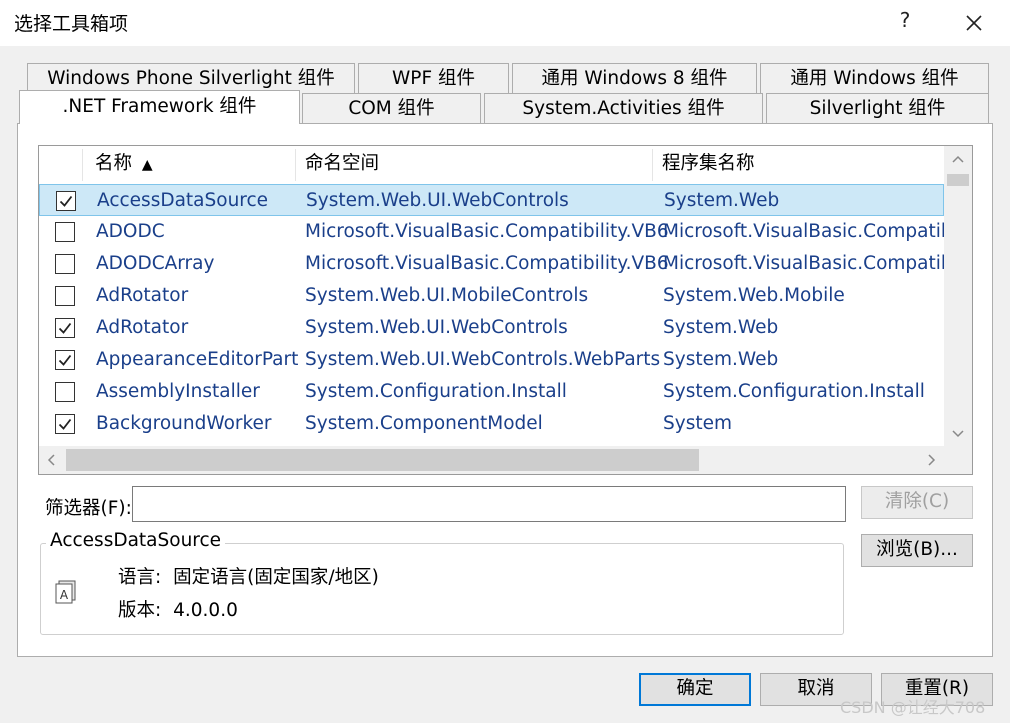  What do you see at coordinates (382, 460) in the screenshot?
I see `horizontal-scroll-thumb` at bounding box center [382, 460].